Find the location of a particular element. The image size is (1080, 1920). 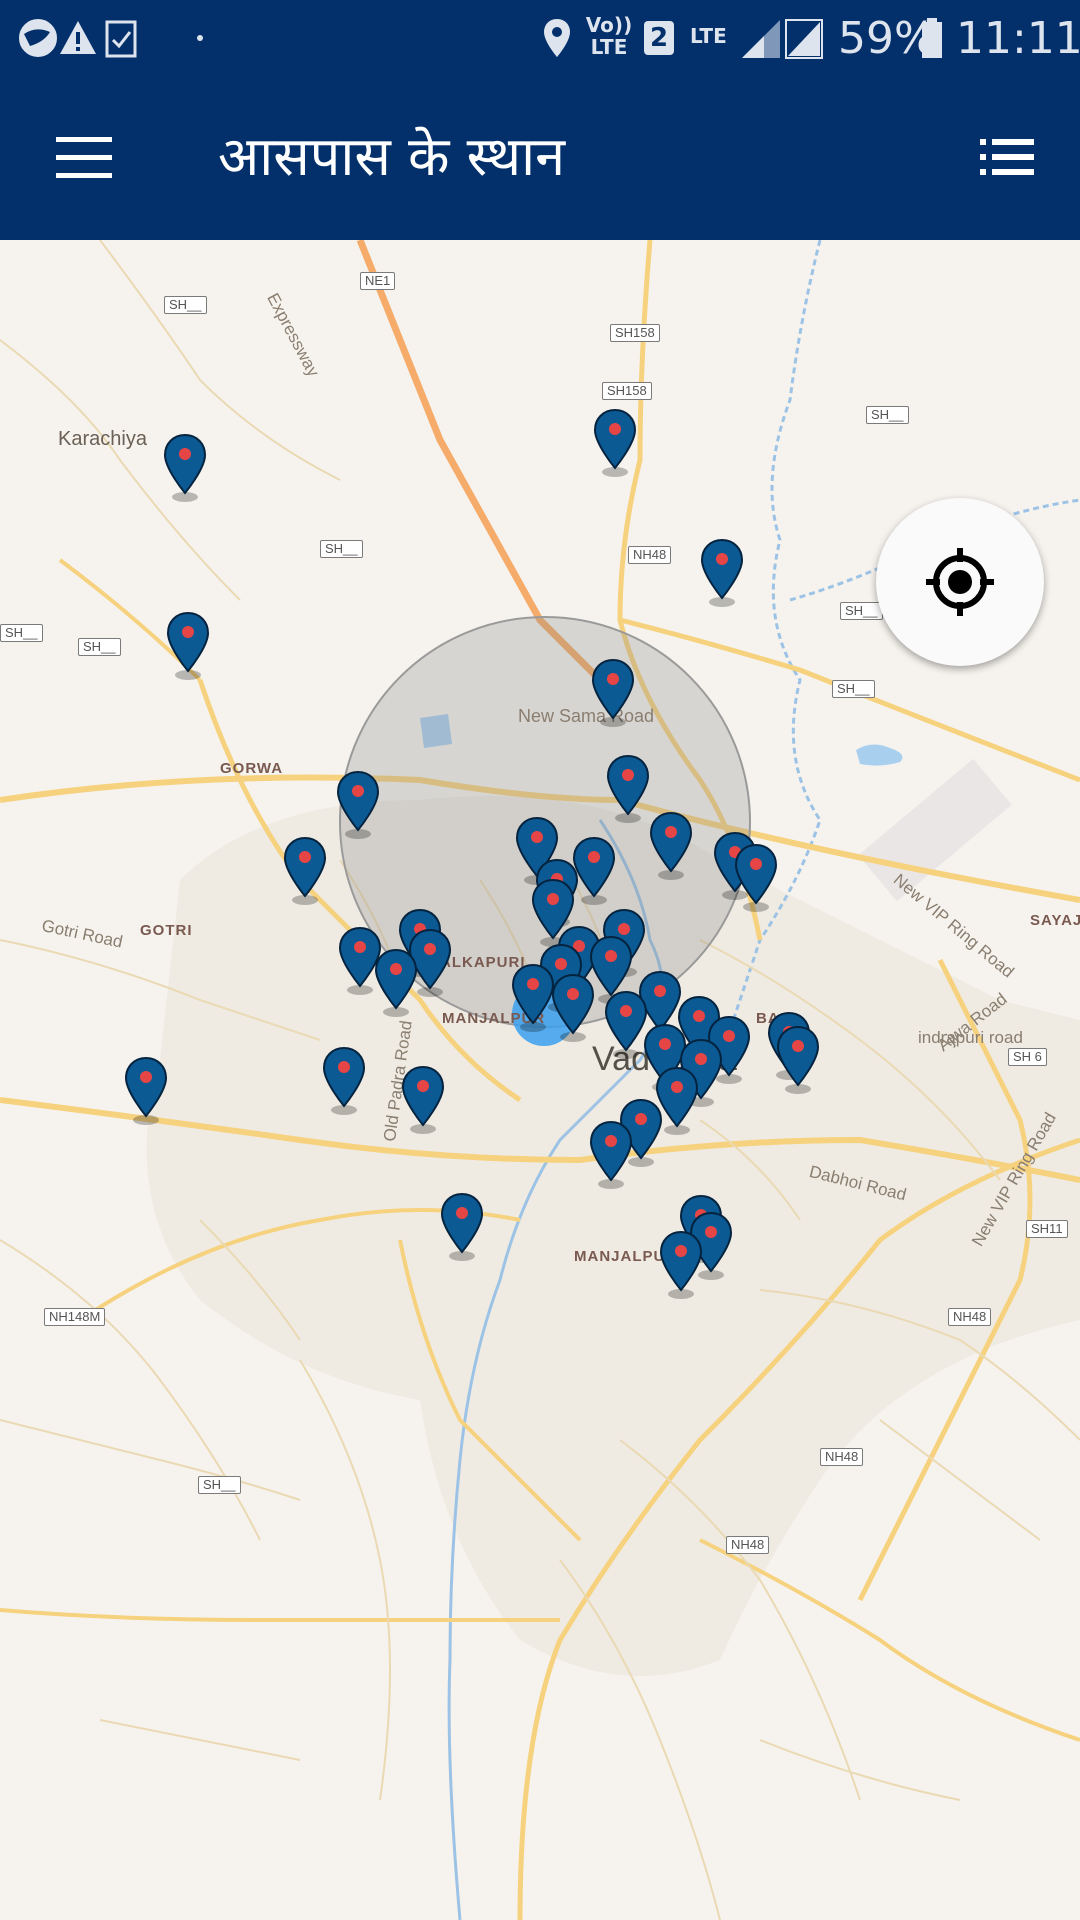

my-location-crosshair-icon is located at coordinates (960, 582).